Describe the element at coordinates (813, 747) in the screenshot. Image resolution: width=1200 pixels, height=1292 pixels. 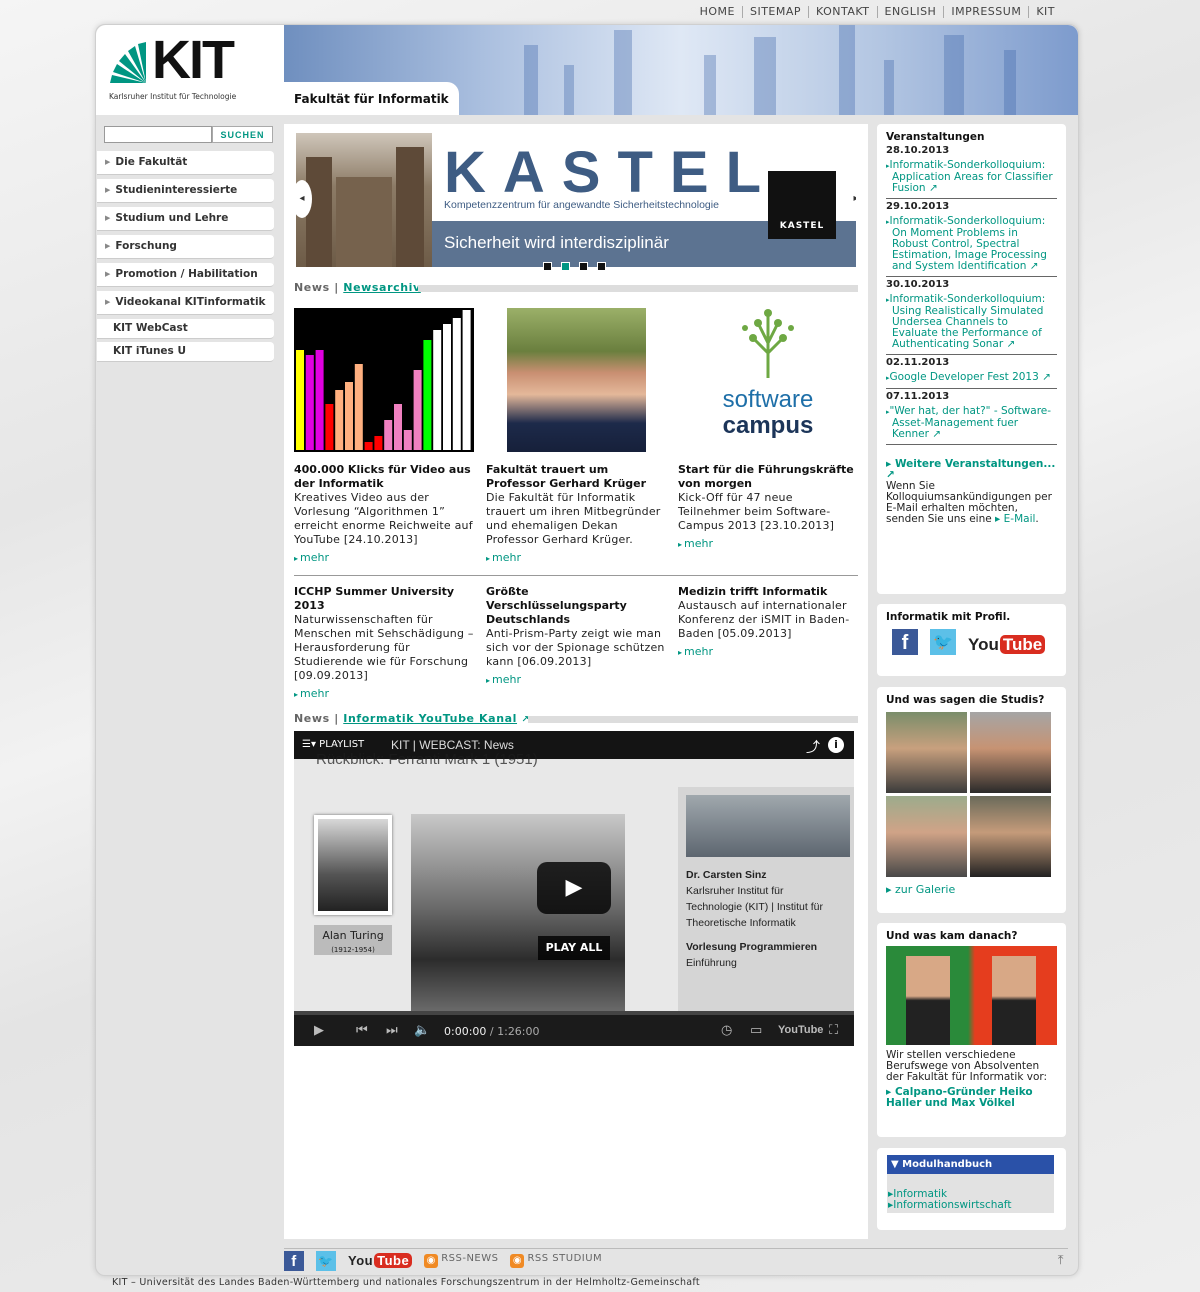
I see `share-icon: ⤴` at that location.